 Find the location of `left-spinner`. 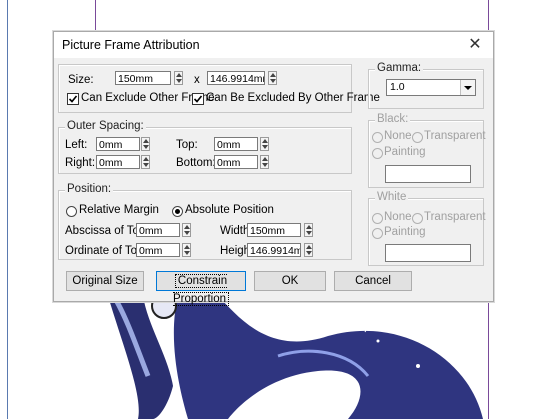

left-spinner is located at coordinates (145, 144).